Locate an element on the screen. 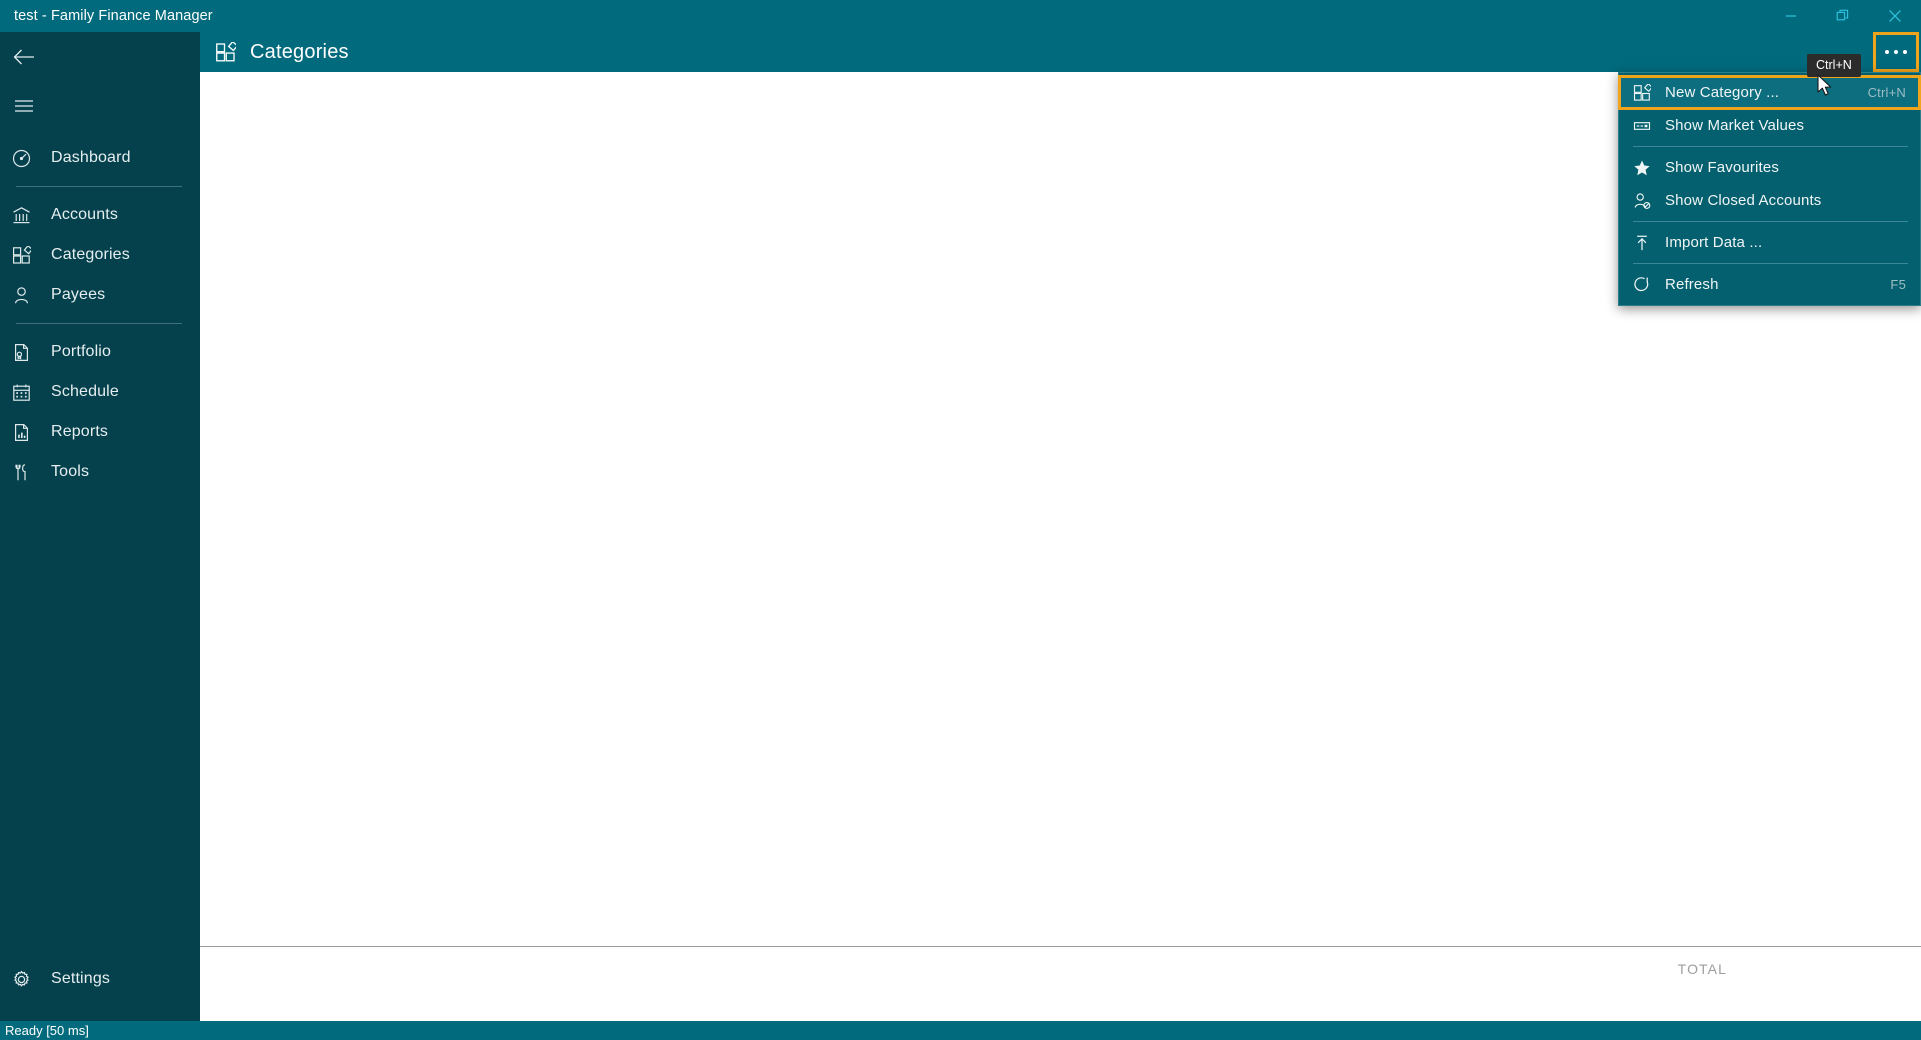 This screenshot has width=1921, height=1040. ellipsis-icon is located at coordinates (1896, 52).